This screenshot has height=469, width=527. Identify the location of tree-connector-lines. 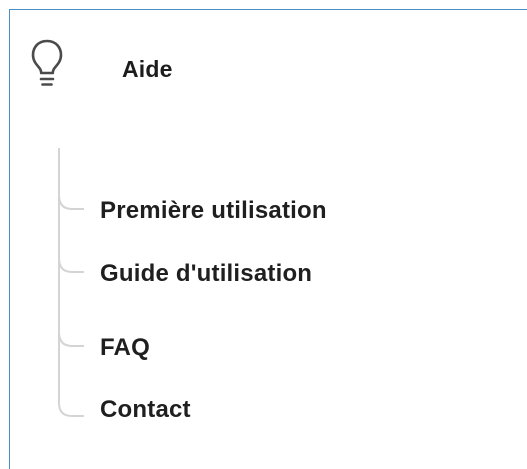
(71, 282).